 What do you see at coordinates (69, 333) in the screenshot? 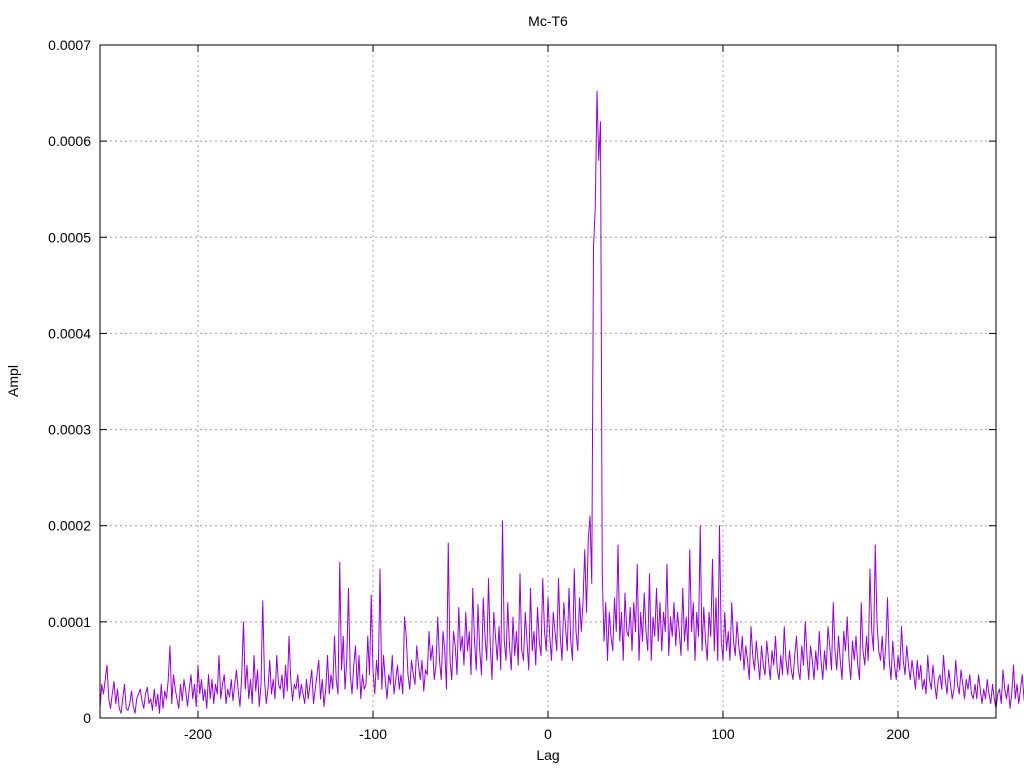
I see `y-tick-label: 0.0004` at bounding box center [69, 333].